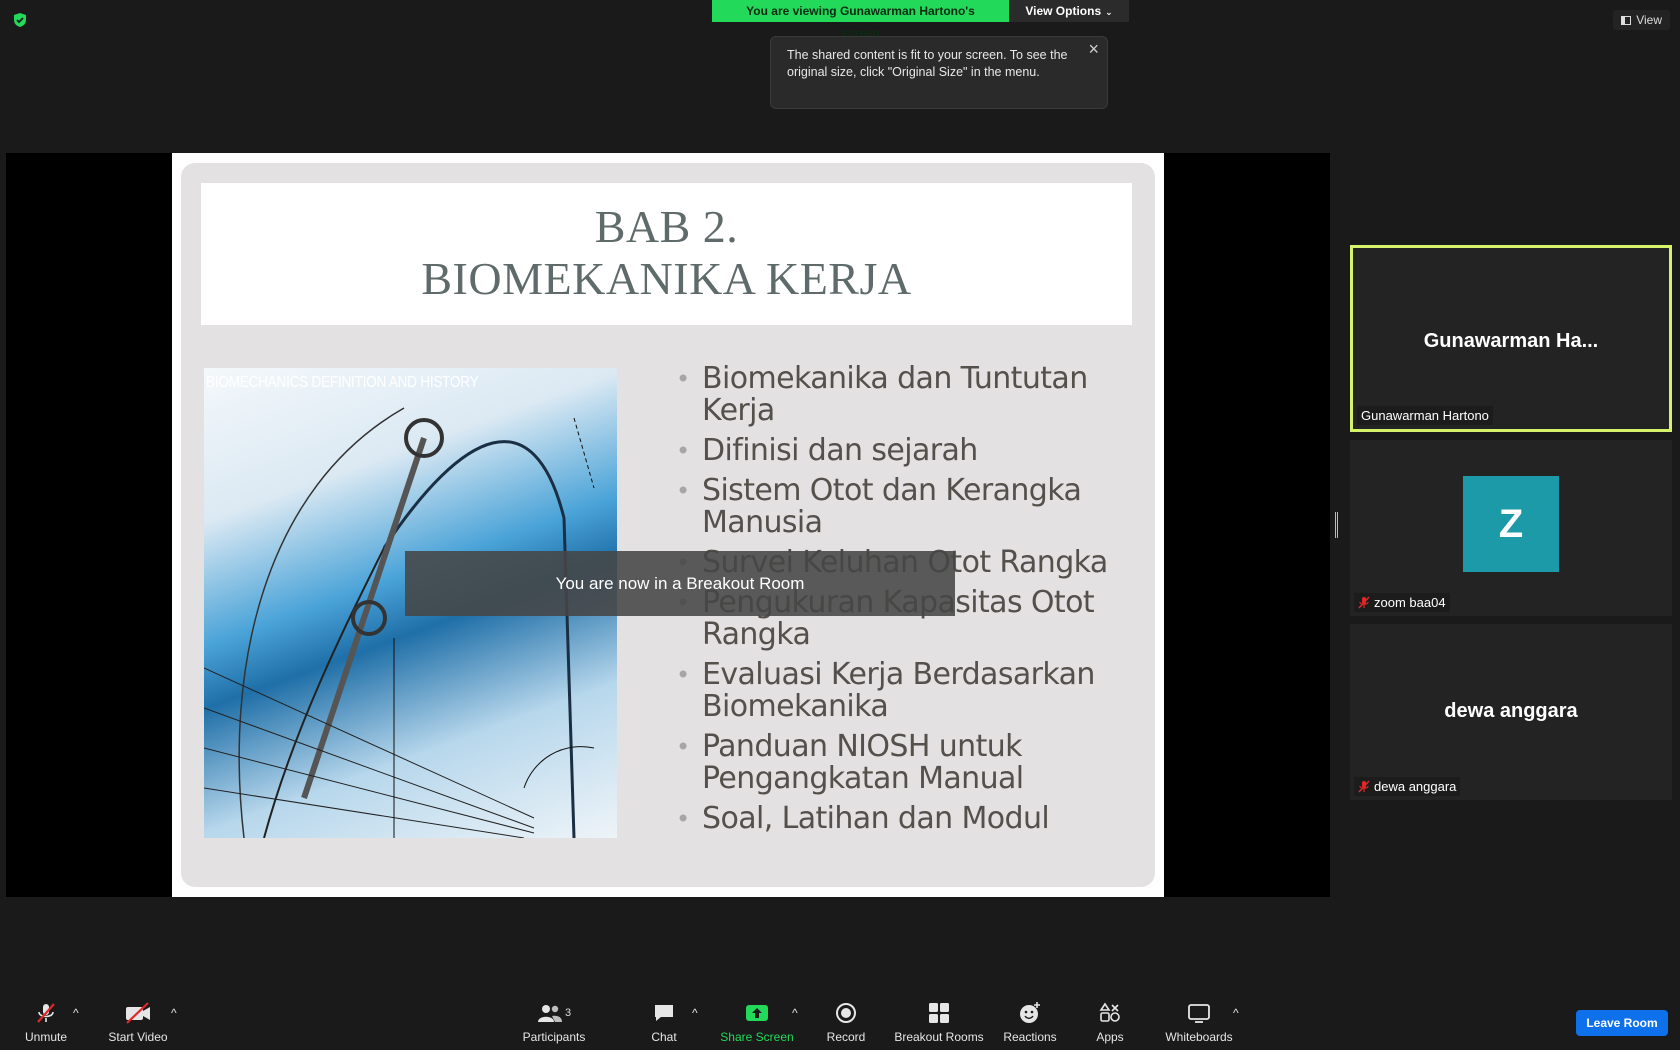 The image size is (1680, 1050). What do you see at coordinates (906, 507) in the screenshot?
I see `bullet-item: Sistem Otot dan Kerangka Manusia` at bounding box center [906, 507].